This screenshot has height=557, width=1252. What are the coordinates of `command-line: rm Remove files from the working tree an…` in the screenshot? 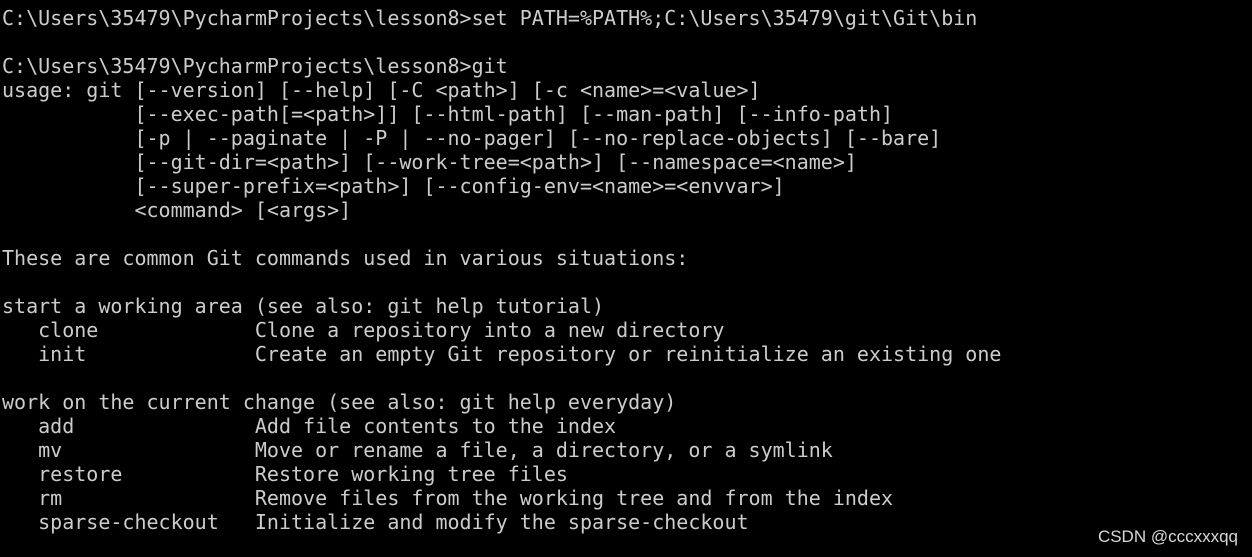 It's located at (448, 498).